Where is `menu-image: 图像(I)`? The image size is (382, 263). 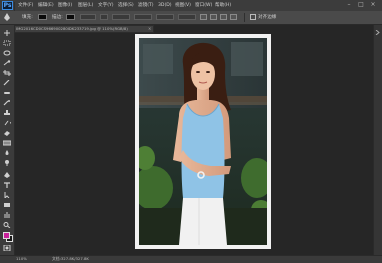
menu-image: 图像(I) is located at coordinates (65, 5).